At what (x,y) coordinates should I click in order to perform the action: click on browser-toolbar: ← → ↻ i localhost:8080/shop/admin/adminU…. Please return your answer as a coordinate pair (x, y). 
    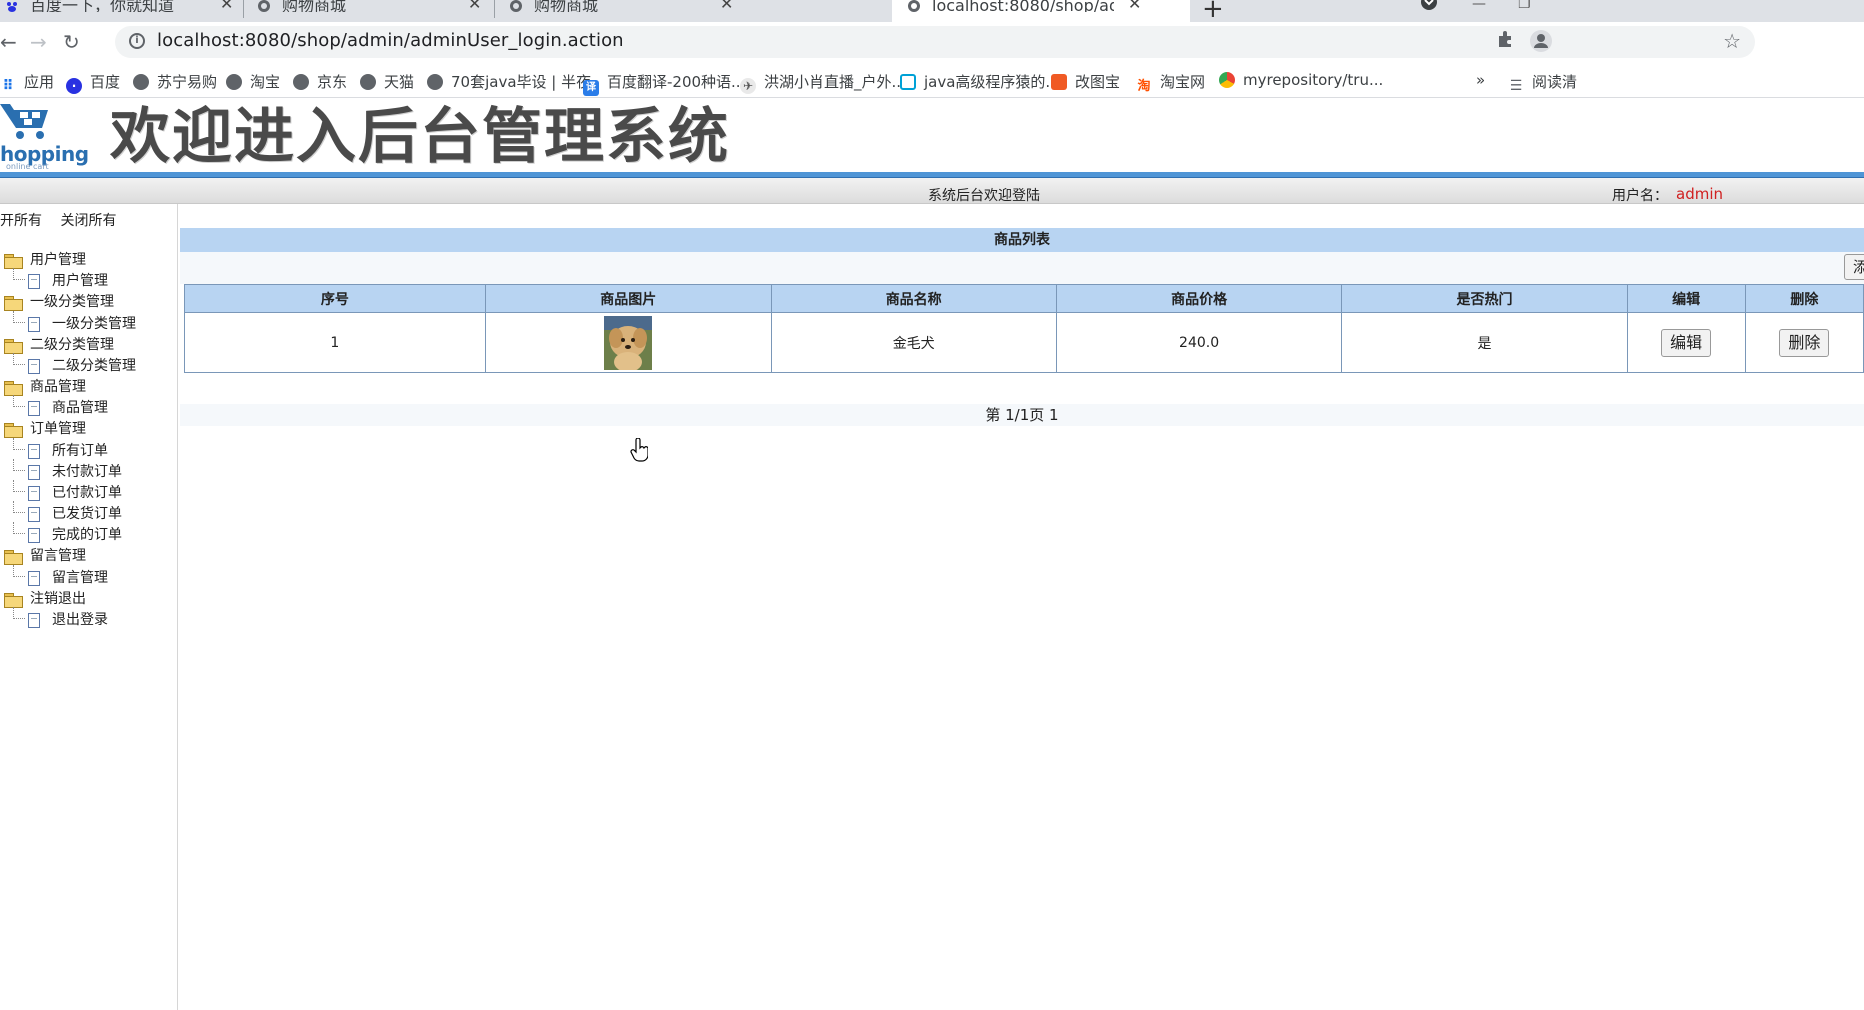
    Looking at the image, I should click on (932, 42).